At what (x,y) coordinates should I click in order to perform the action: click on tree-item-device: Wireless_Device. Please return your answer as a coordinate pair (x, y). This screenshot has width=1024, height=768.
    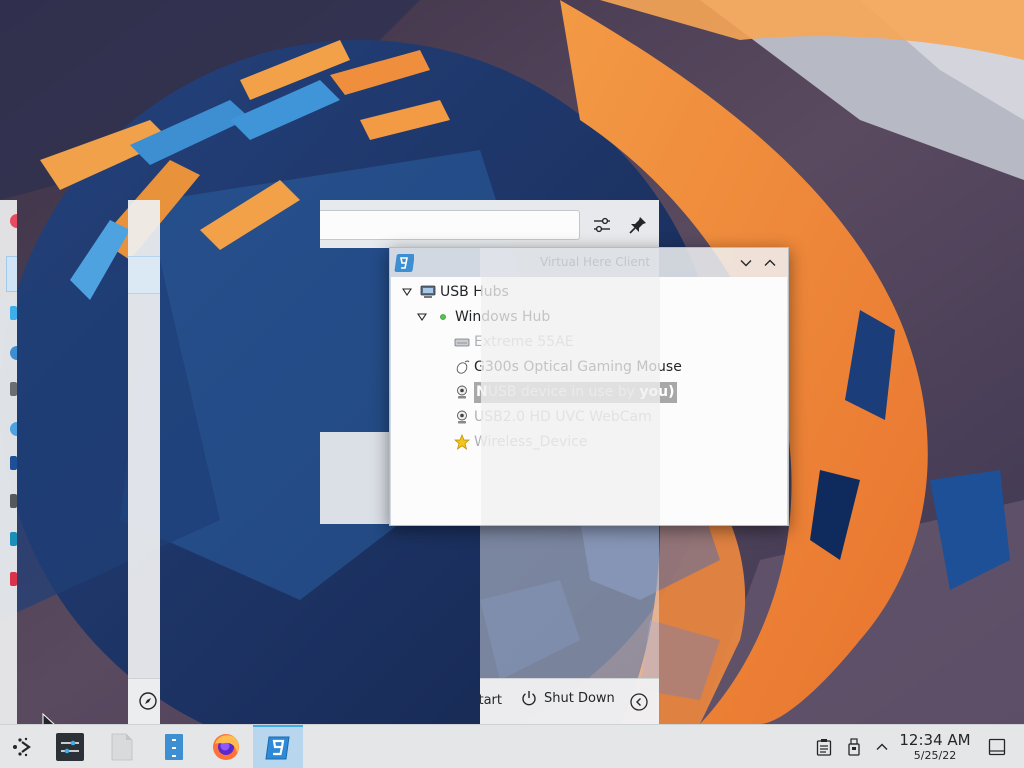
    Looking at the image, I should click on (520, 442).